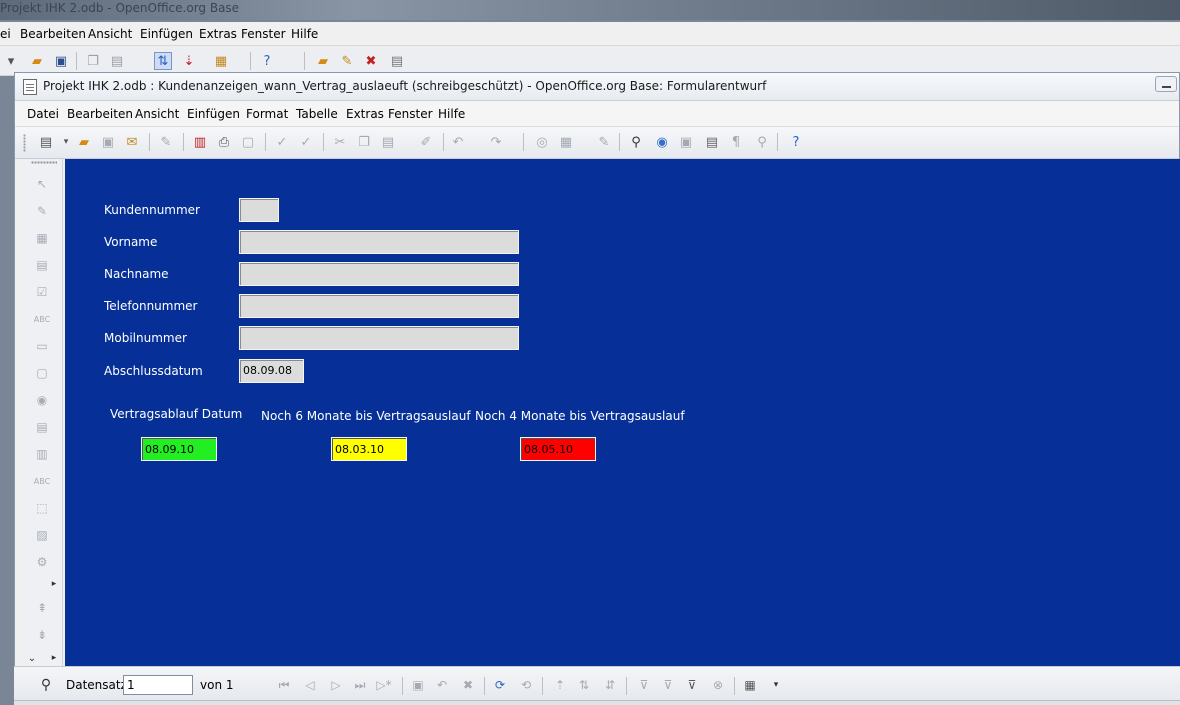 The height and width of the screenshot is (705, 1180). I want to click on binoculars-icon: ⚲, so click(46, 685).